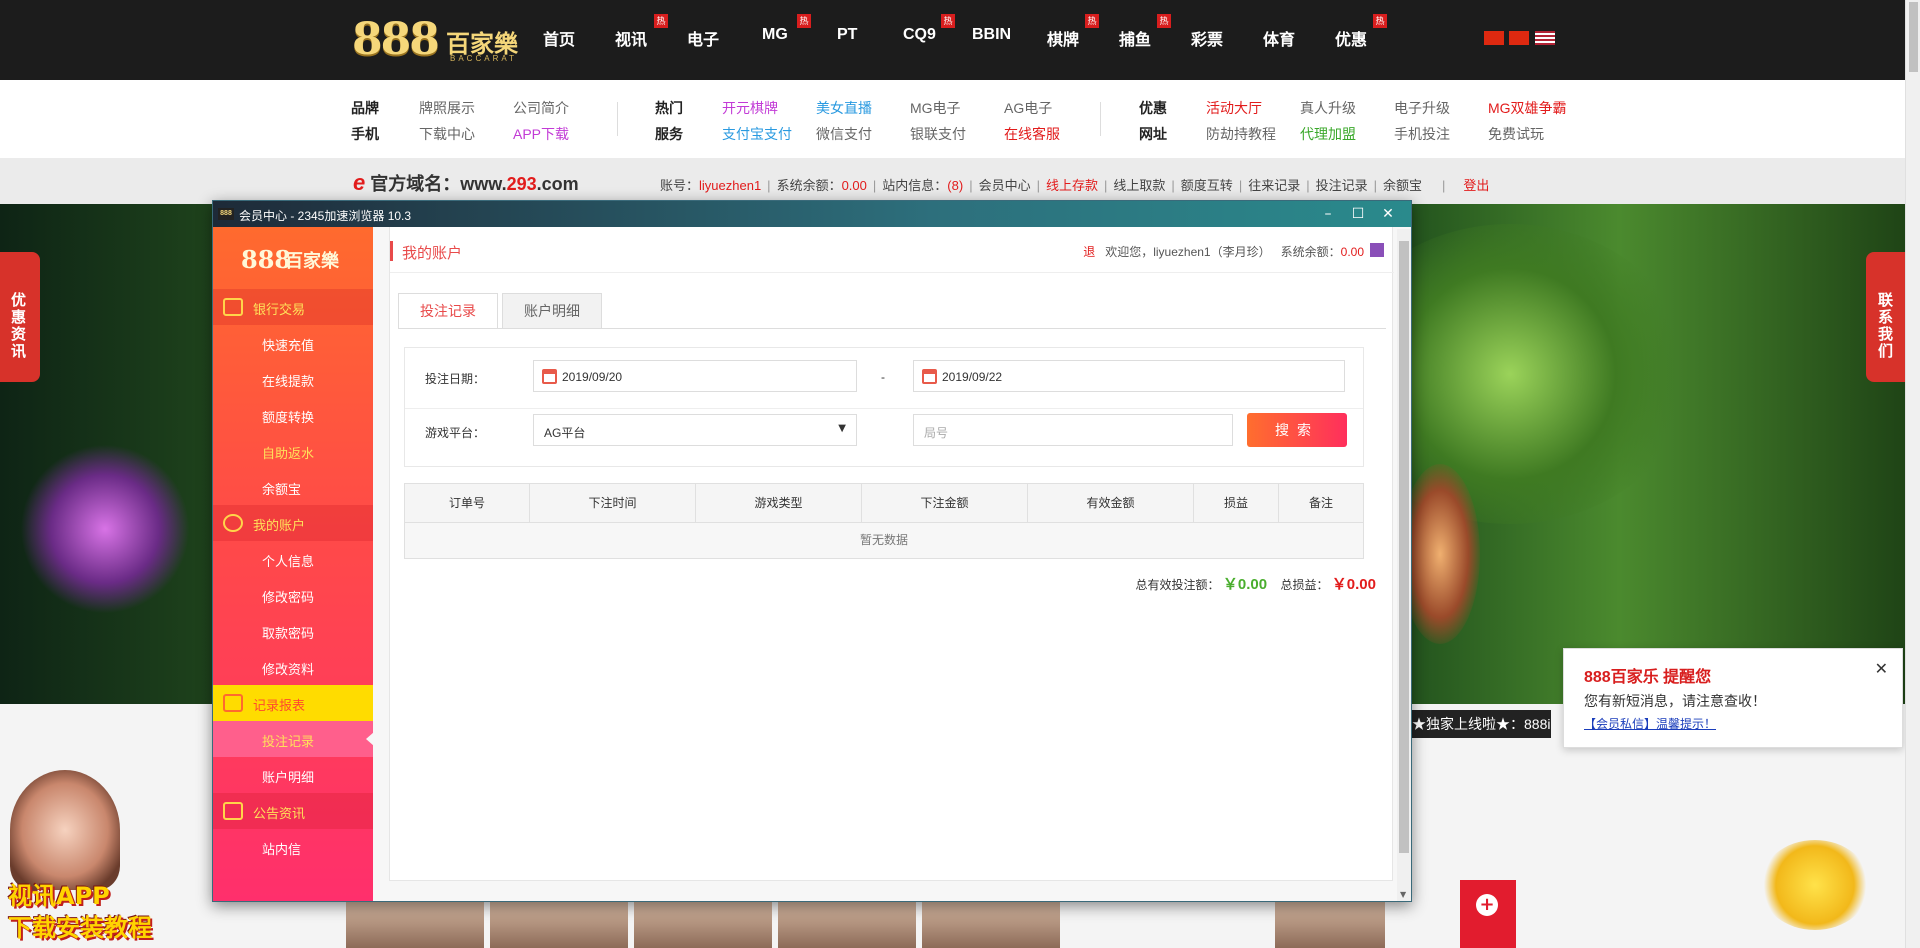 Image resolution: width=1920 pixels, height=948 pixels. I want to click on subnav-wechat-pay: 微信支付, so click(844, 134).